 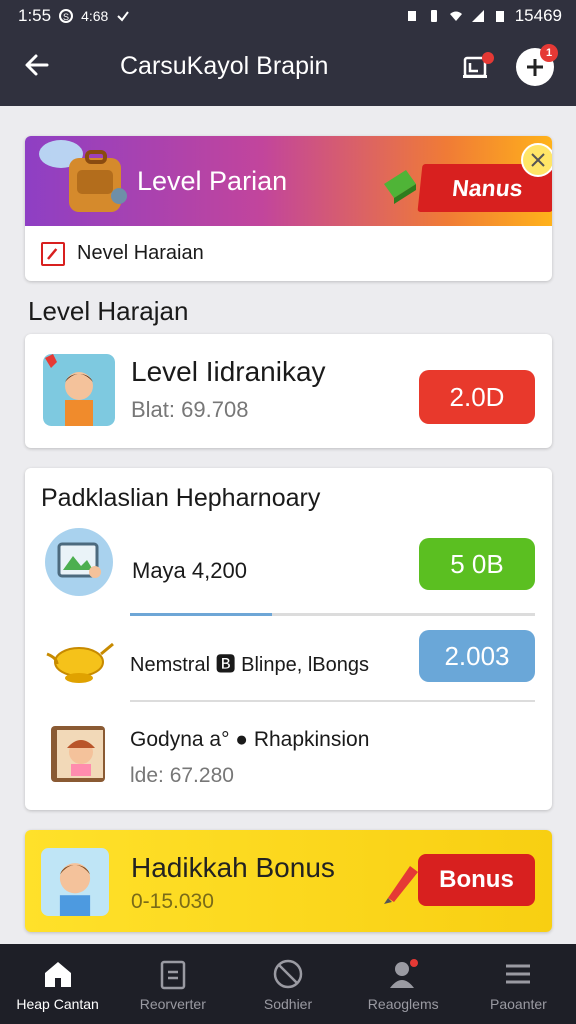 What do you see at coordinates (518, 1004) in the screenshot?
I see `nav-label: Paoanter` at bounding box center [518, 1004].